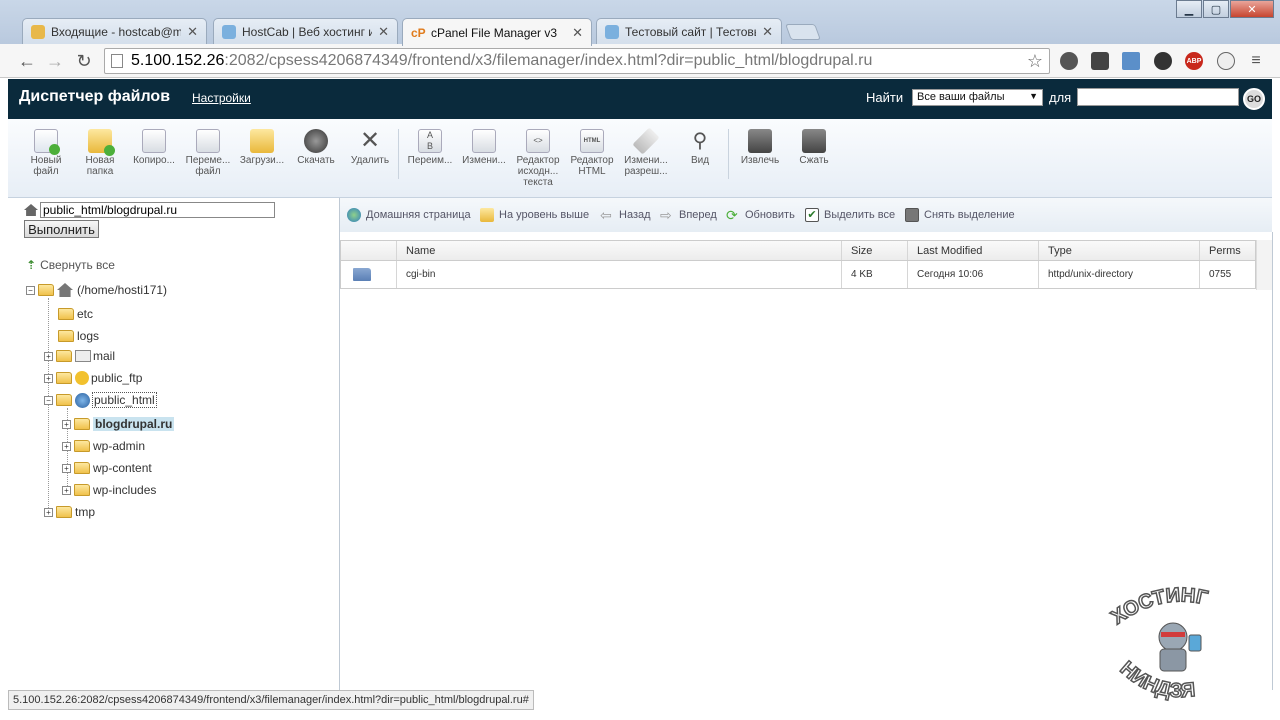 The height and width of the screenshot is (720, 1280). What do you see at coordinates (1069, 61) in the screenshot?
I see `clock-extension-icon` at bounding box center [1069, 61].